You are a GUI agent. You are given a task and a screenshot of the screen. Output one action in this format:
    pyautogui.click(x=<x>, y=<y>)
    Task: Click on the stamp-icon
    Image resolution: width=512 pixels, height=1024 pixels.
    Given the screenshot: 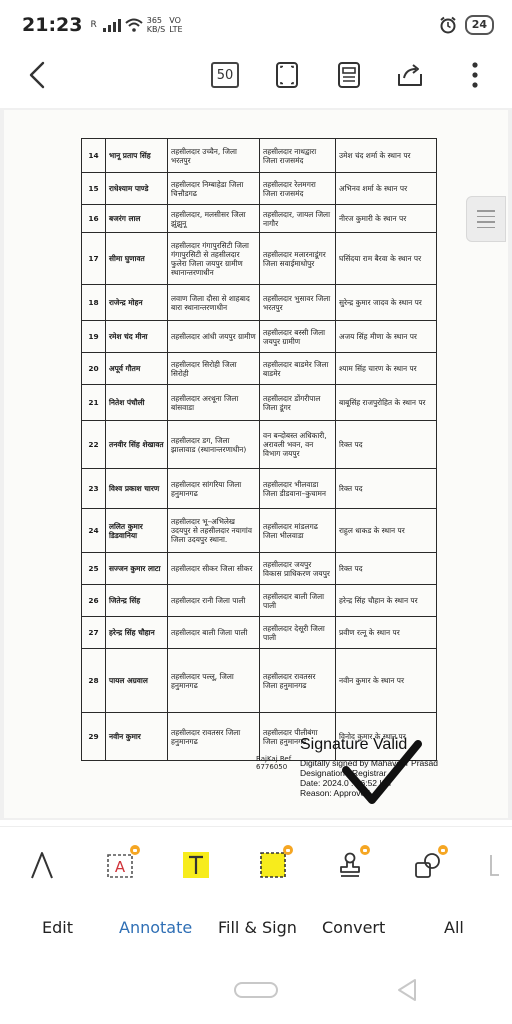 What is the action you would take?
    pyautogui.click(x=350, y=864)
    